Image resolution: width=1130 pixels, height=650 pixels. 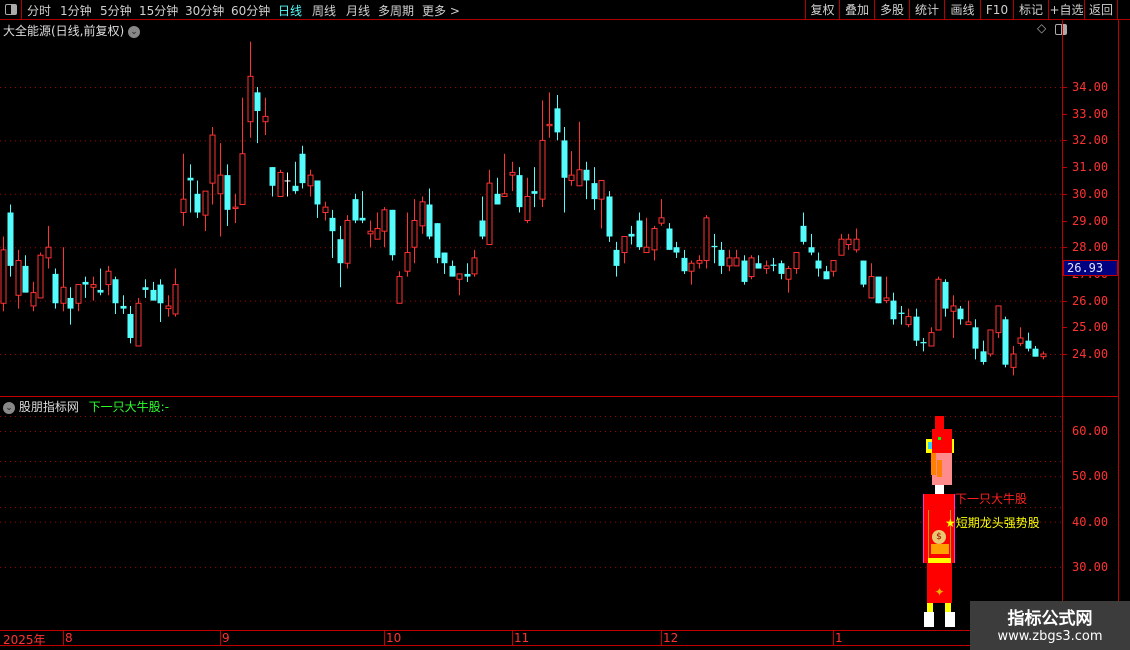 What do you see at coordinates (1090, 566) in the screenshot?
I see `indicator-tick-label: 30.00` at bounding box center [1090, 566].